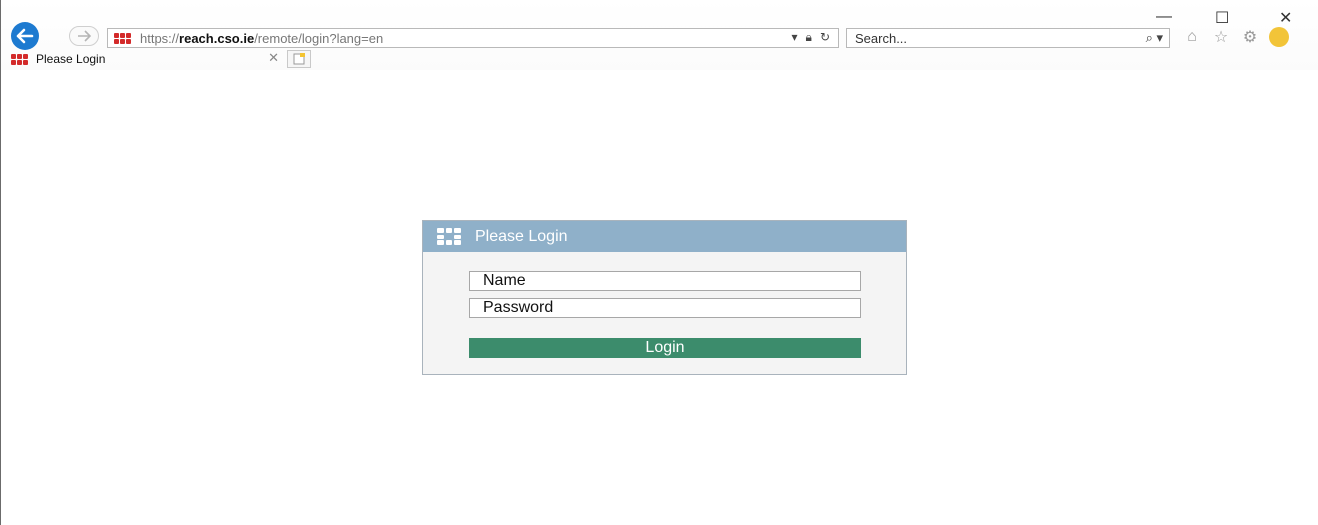  I want to click on close-icon: ✕, so click(1285, 18).